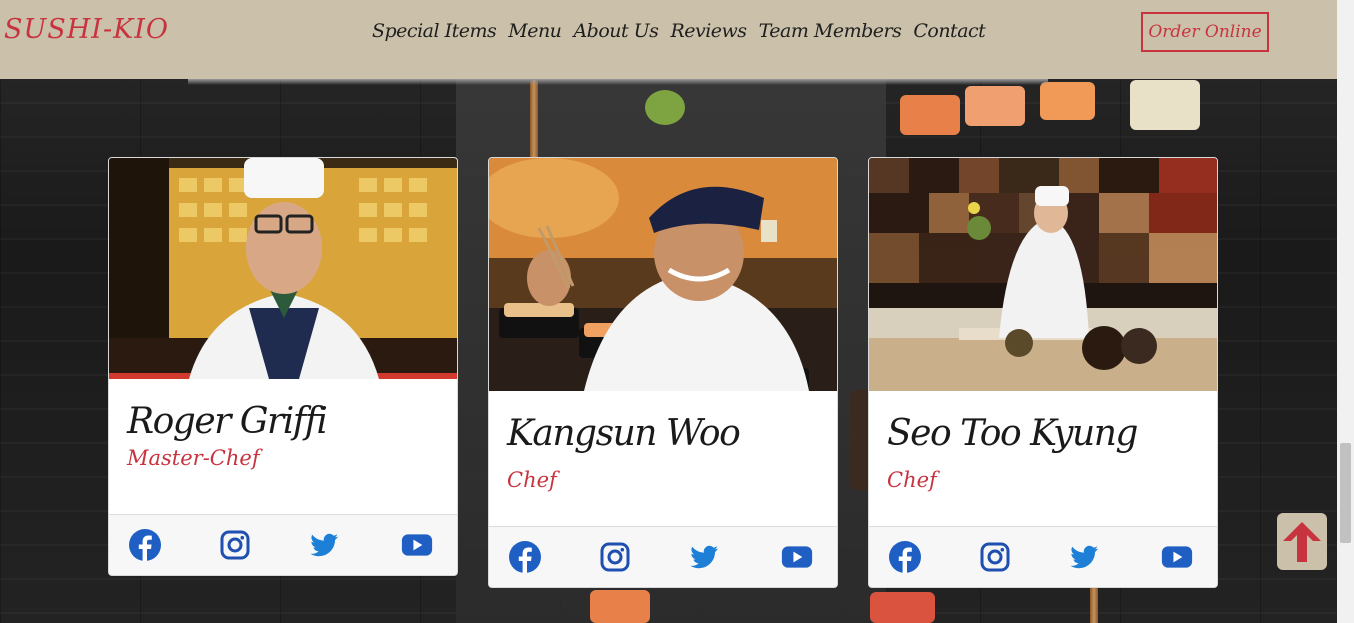 The width and height of the screenshot is (1354, 623). Describe the element at coordinates (618, 82) in the screenshot. I see `navbar-shadow` at that location.